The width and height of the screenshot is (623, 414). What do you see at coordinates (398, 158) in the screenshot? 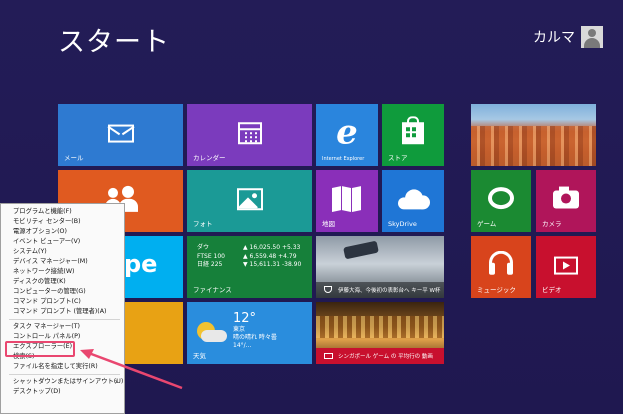
I see `tile-label: ストア` at bounding box center [398, 158].